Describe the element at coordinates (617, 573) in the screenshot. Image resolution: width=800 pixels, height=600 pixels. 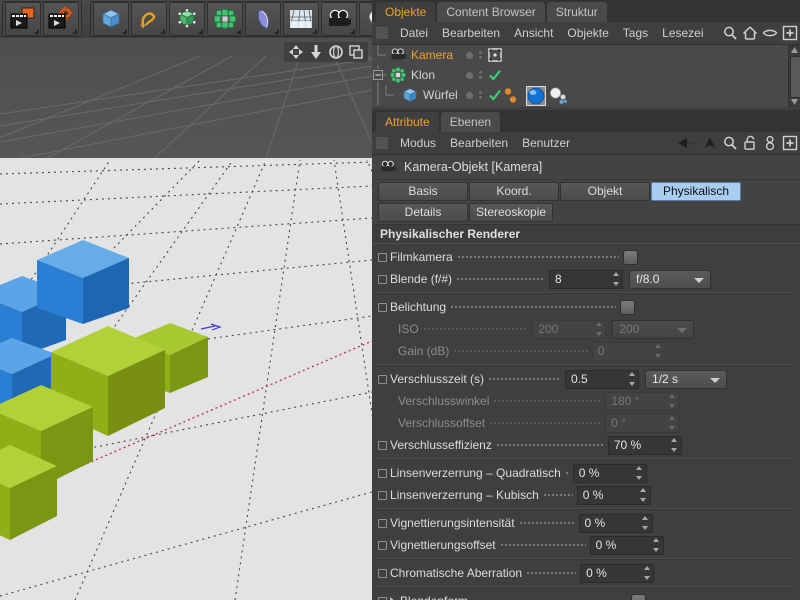
I see `chromatische-aberration-number-field: 0 %` at that location.